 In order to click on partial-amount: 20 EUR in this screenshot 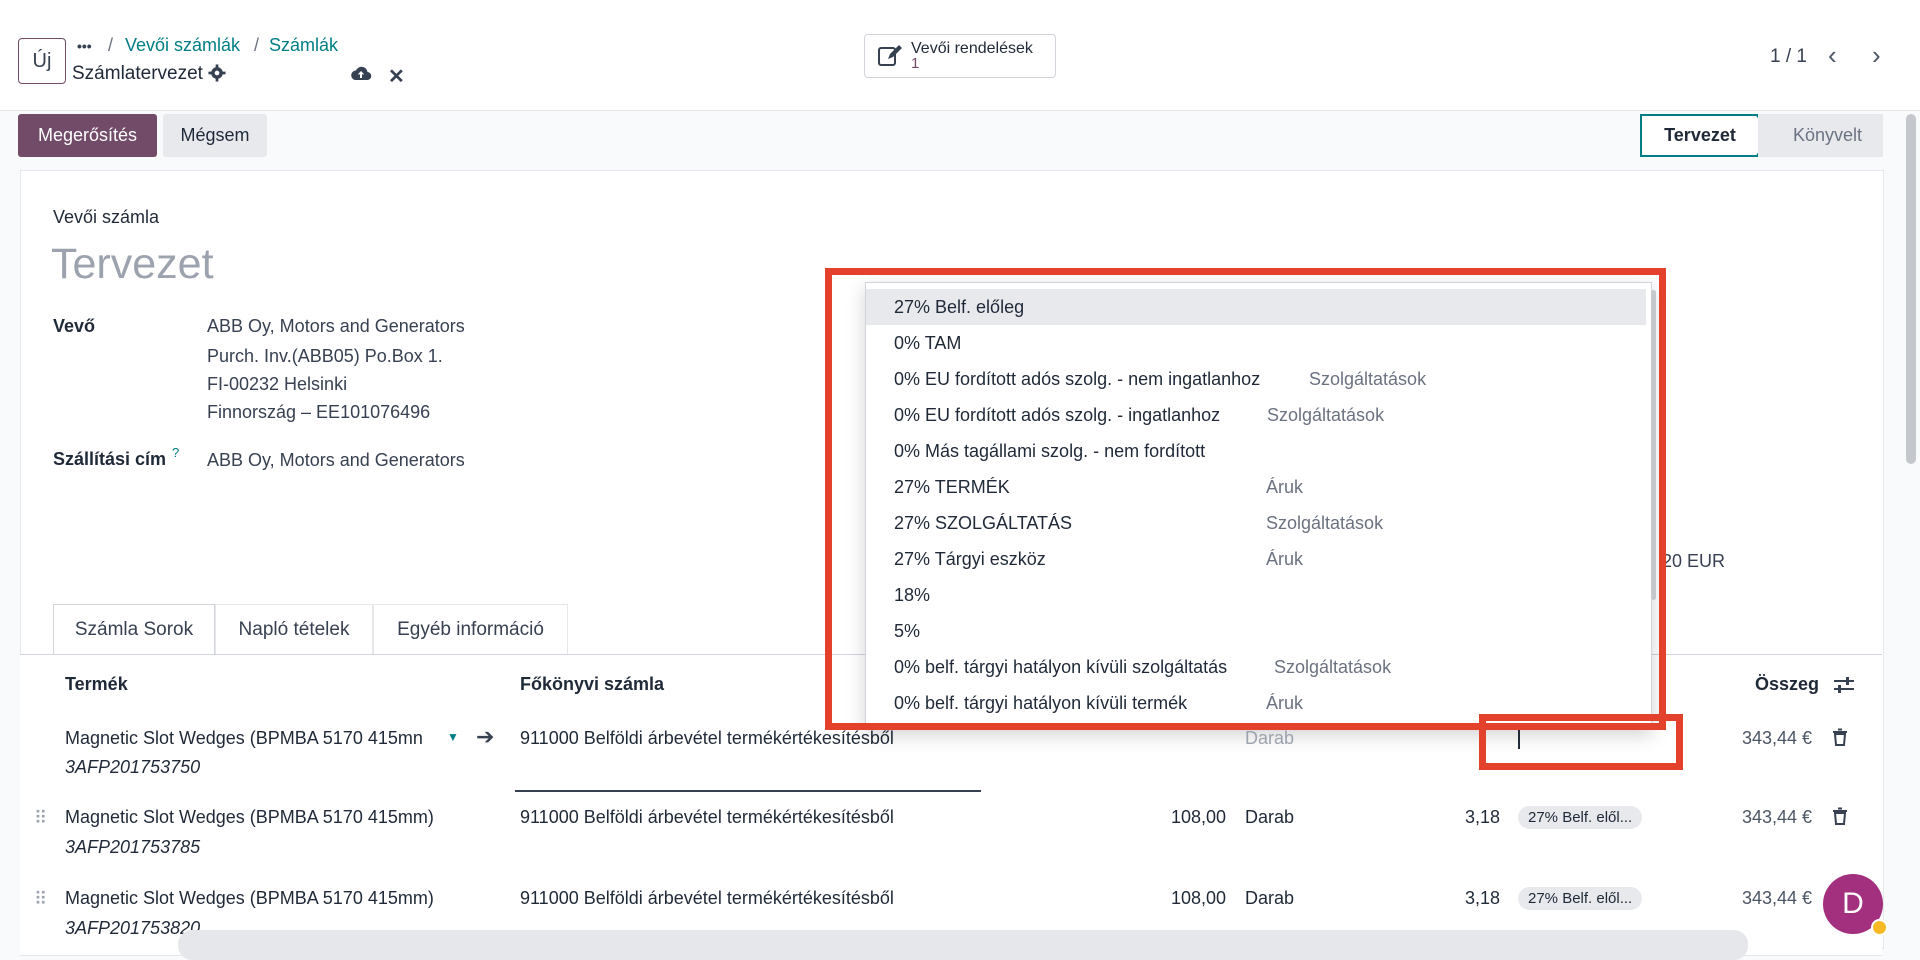, I will do `click(1694, 561)`.